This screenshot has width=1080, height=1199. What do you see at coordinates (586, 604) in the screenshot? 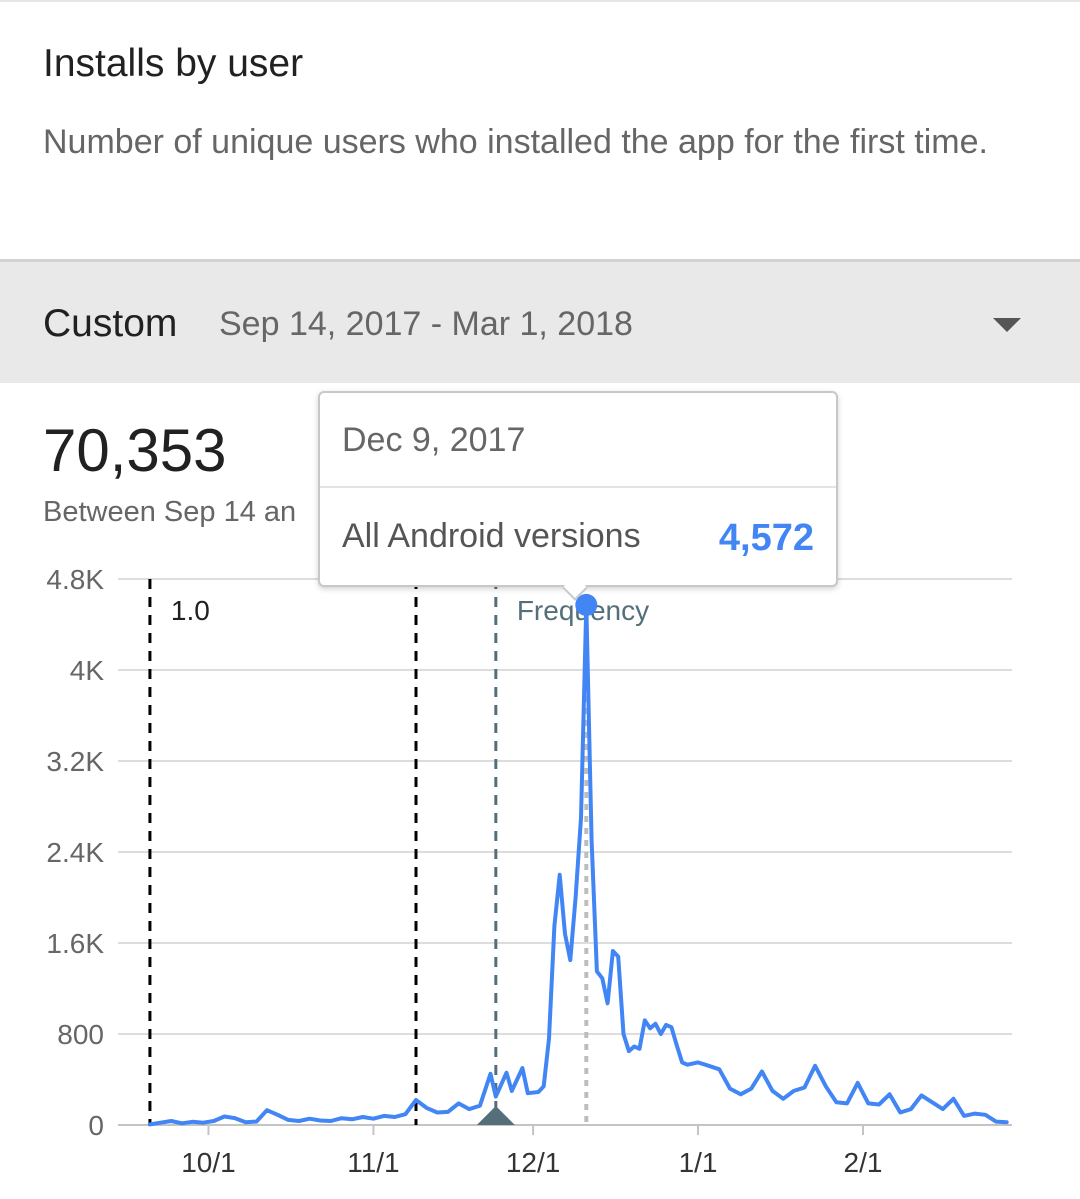
I see `highlighted-point` at bounding box center [586, 604].